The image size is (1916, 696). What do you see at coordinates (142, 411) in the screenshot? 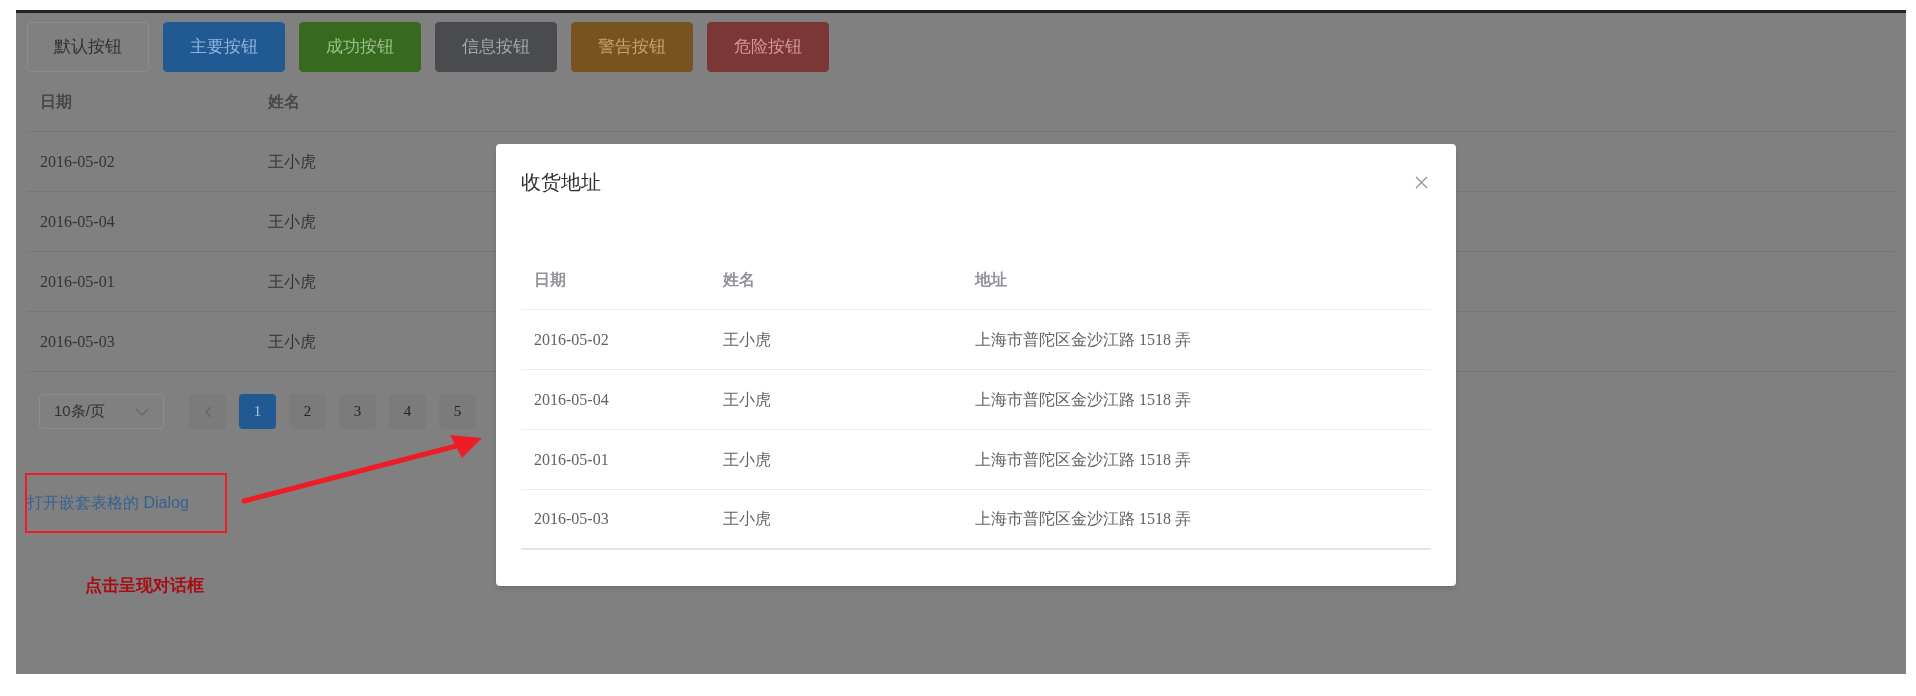
I see `chevron-down-icon` at bounding box center [142, 411].